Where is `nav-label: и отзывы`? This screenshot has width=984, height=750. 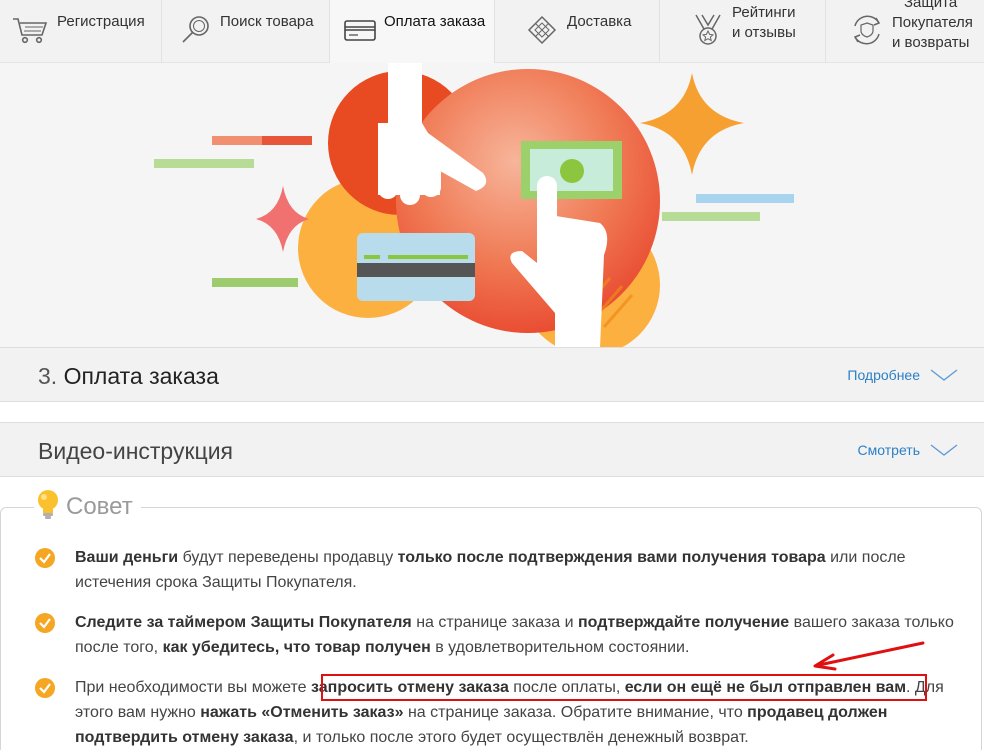 nav-label: и отзывы is located at coordinates (764, 32).